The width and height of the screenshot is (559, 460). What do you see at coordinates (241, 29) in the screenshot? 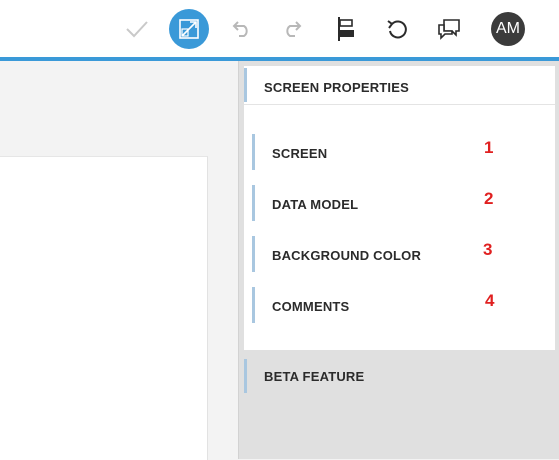
I see `undo-icon` at bounding box center [241, 29].